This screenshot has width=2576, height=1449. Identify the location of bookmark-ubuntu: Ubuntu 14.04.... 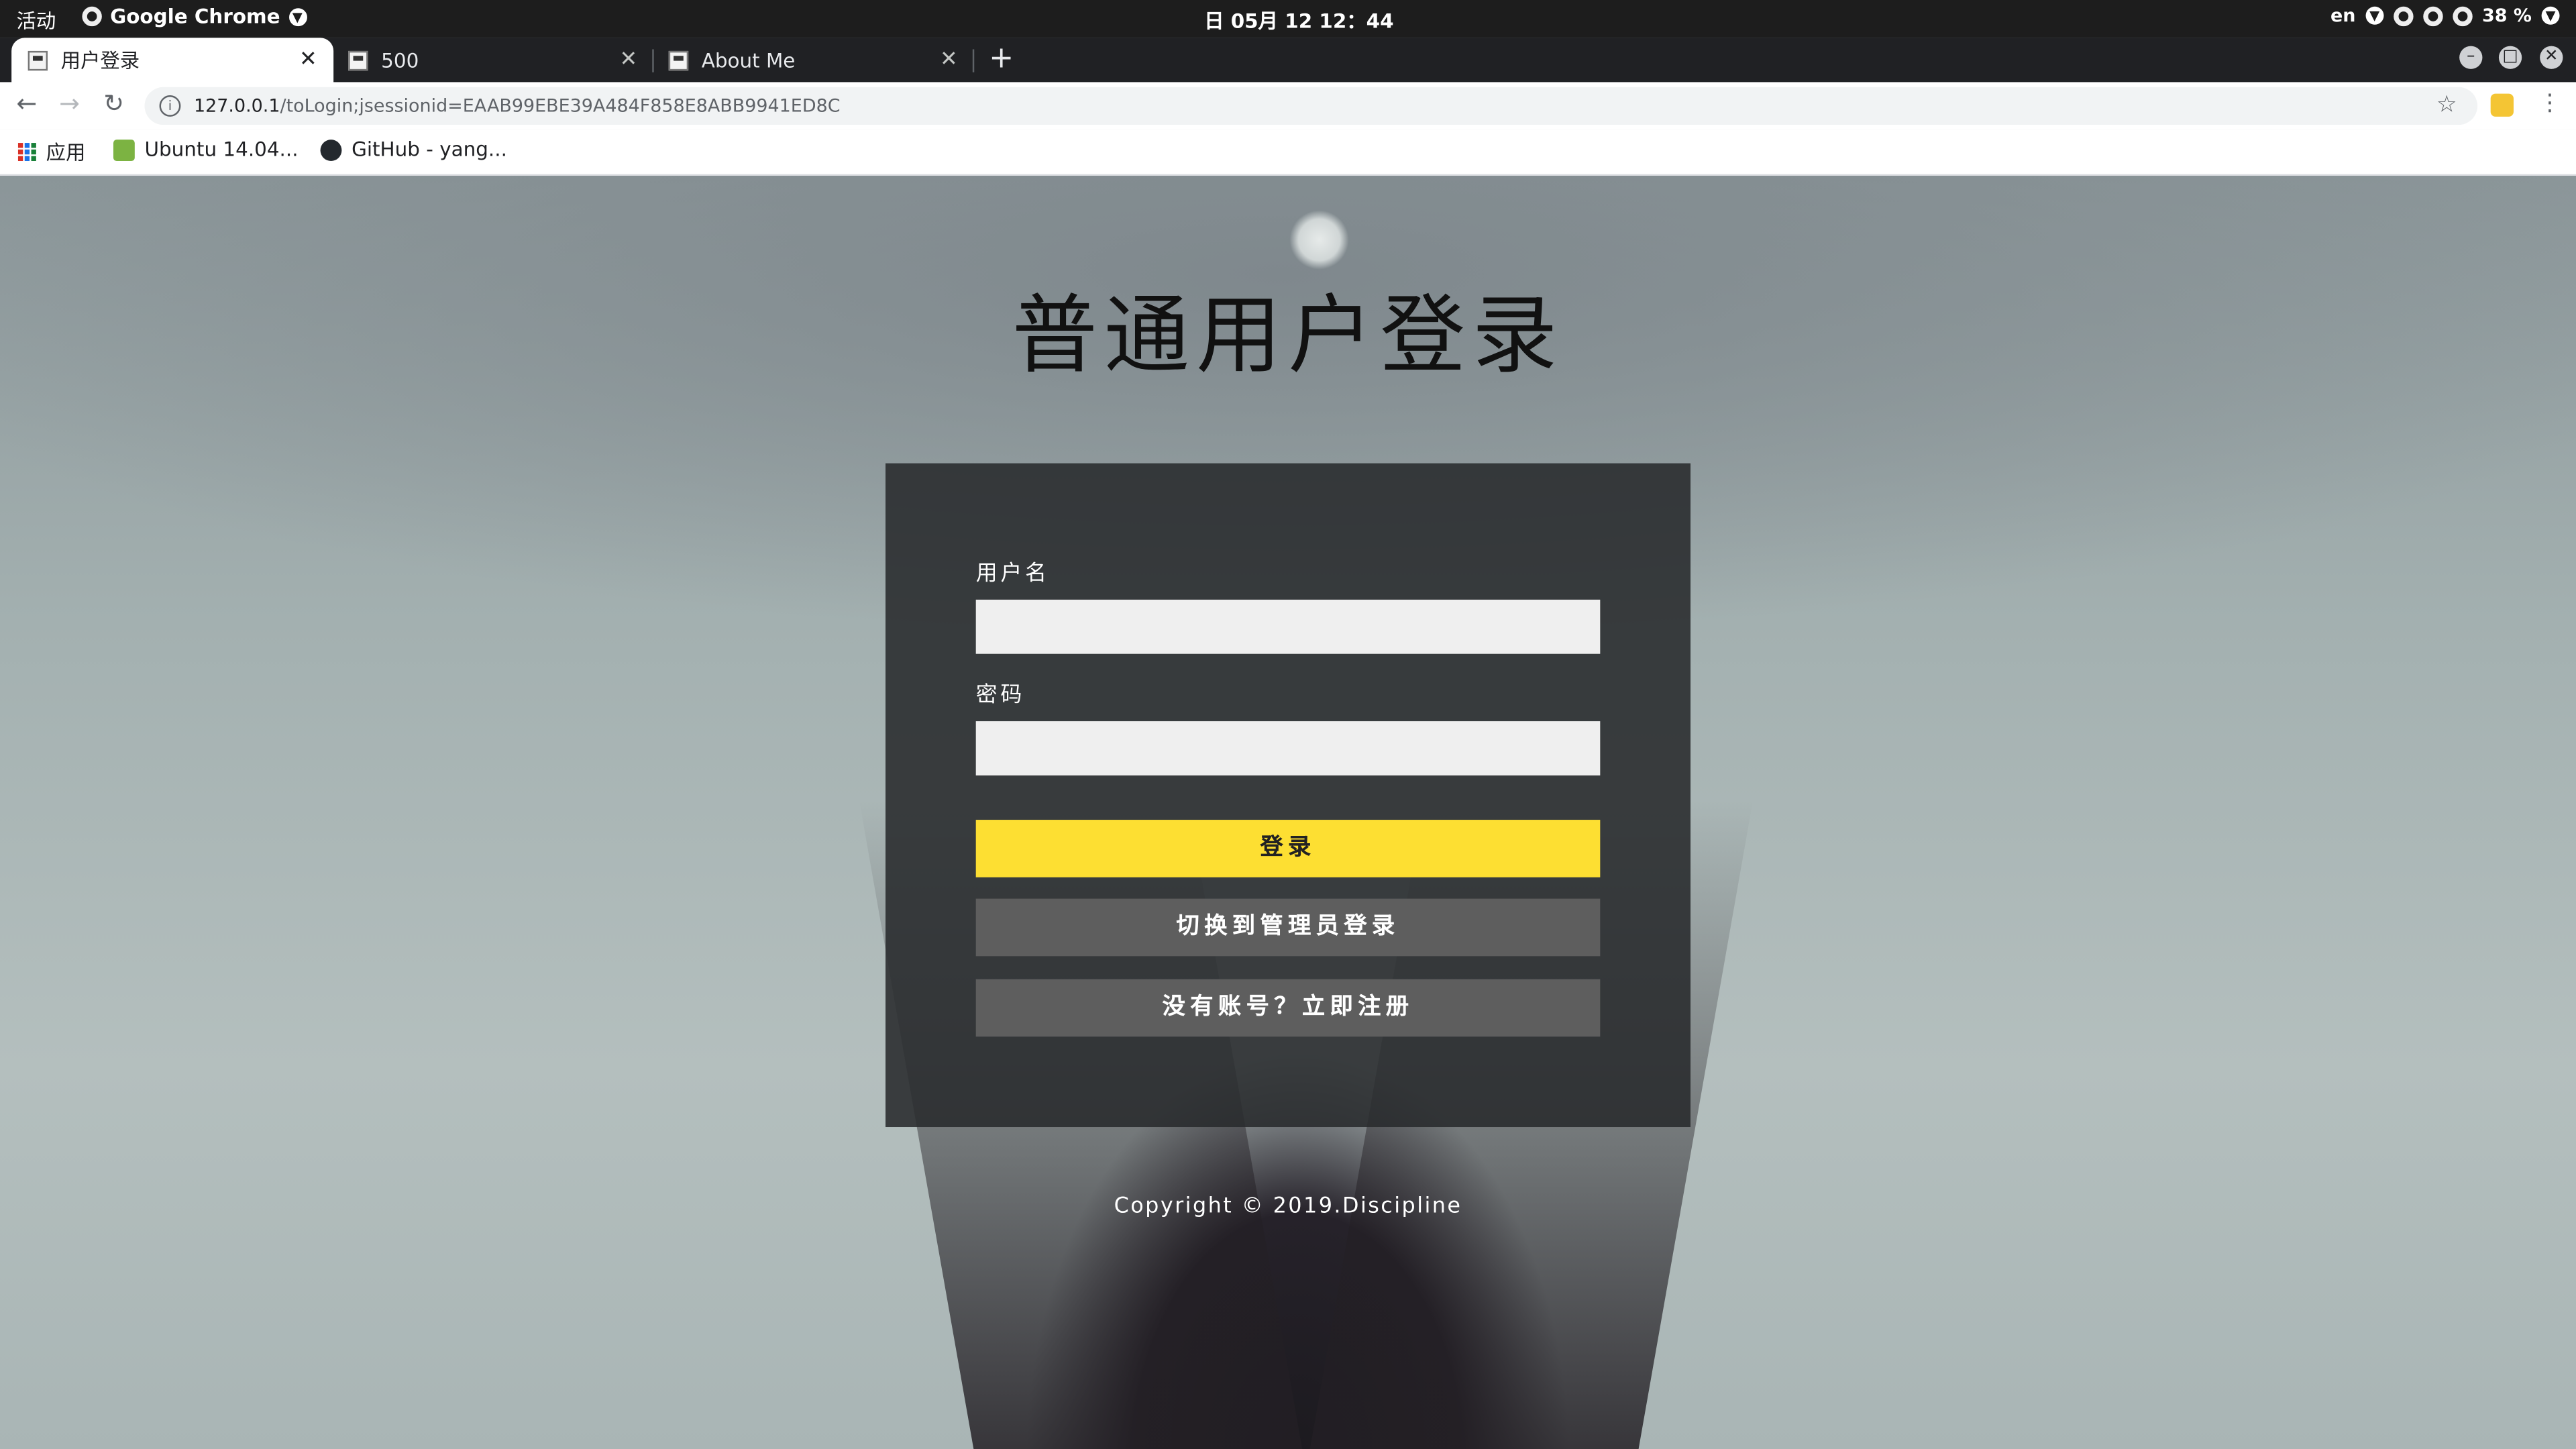
(206, 149).